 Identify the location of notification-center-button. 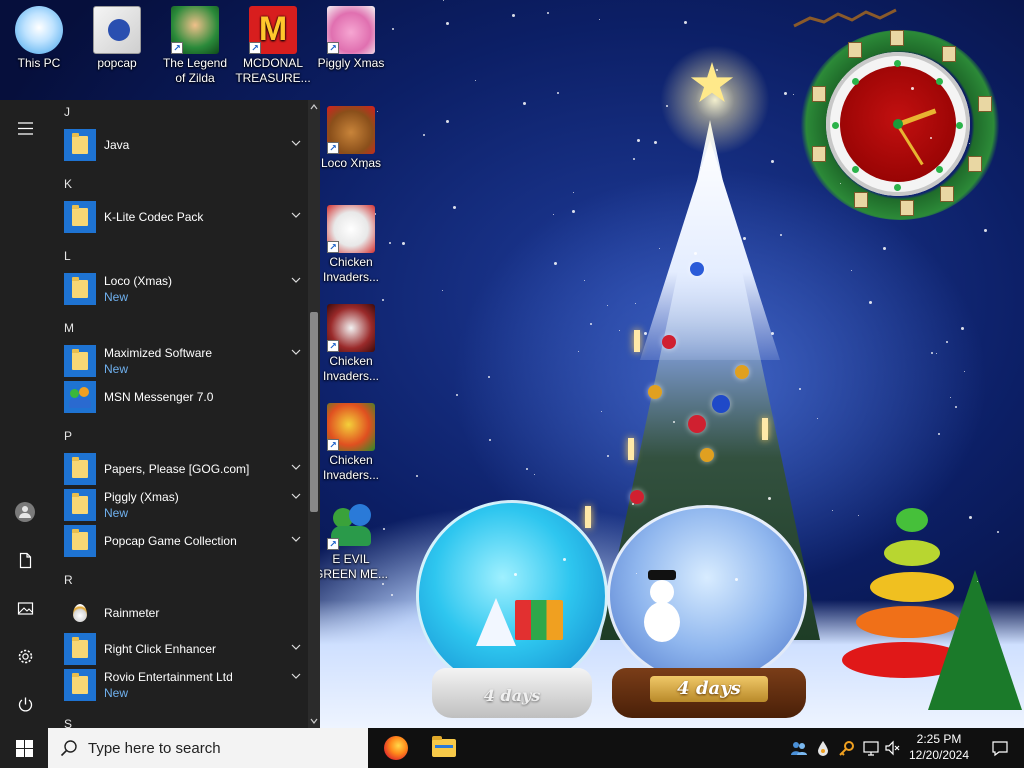
(1000, 748).